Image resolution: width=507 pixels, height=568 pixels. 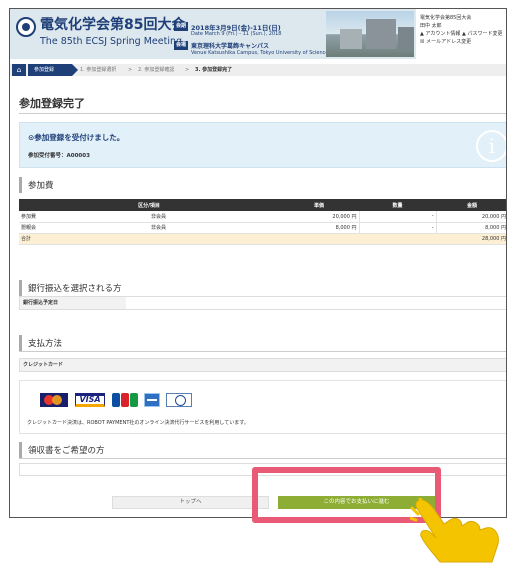 What do you see at coordinates (454, 530) in the screenshot?
I see `pointing-hand-icon` at bounding box center [454, 530].